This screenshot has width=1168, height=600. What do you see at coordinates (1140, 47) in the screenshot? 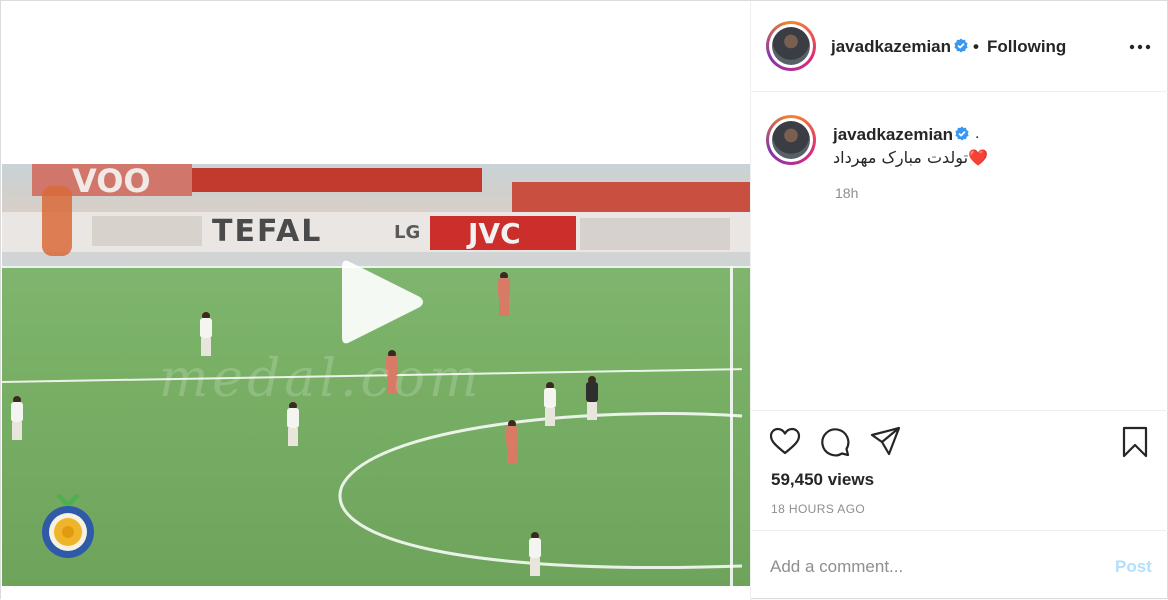
I see `more-horizontal-icon` at bounding box center [1140, 47].